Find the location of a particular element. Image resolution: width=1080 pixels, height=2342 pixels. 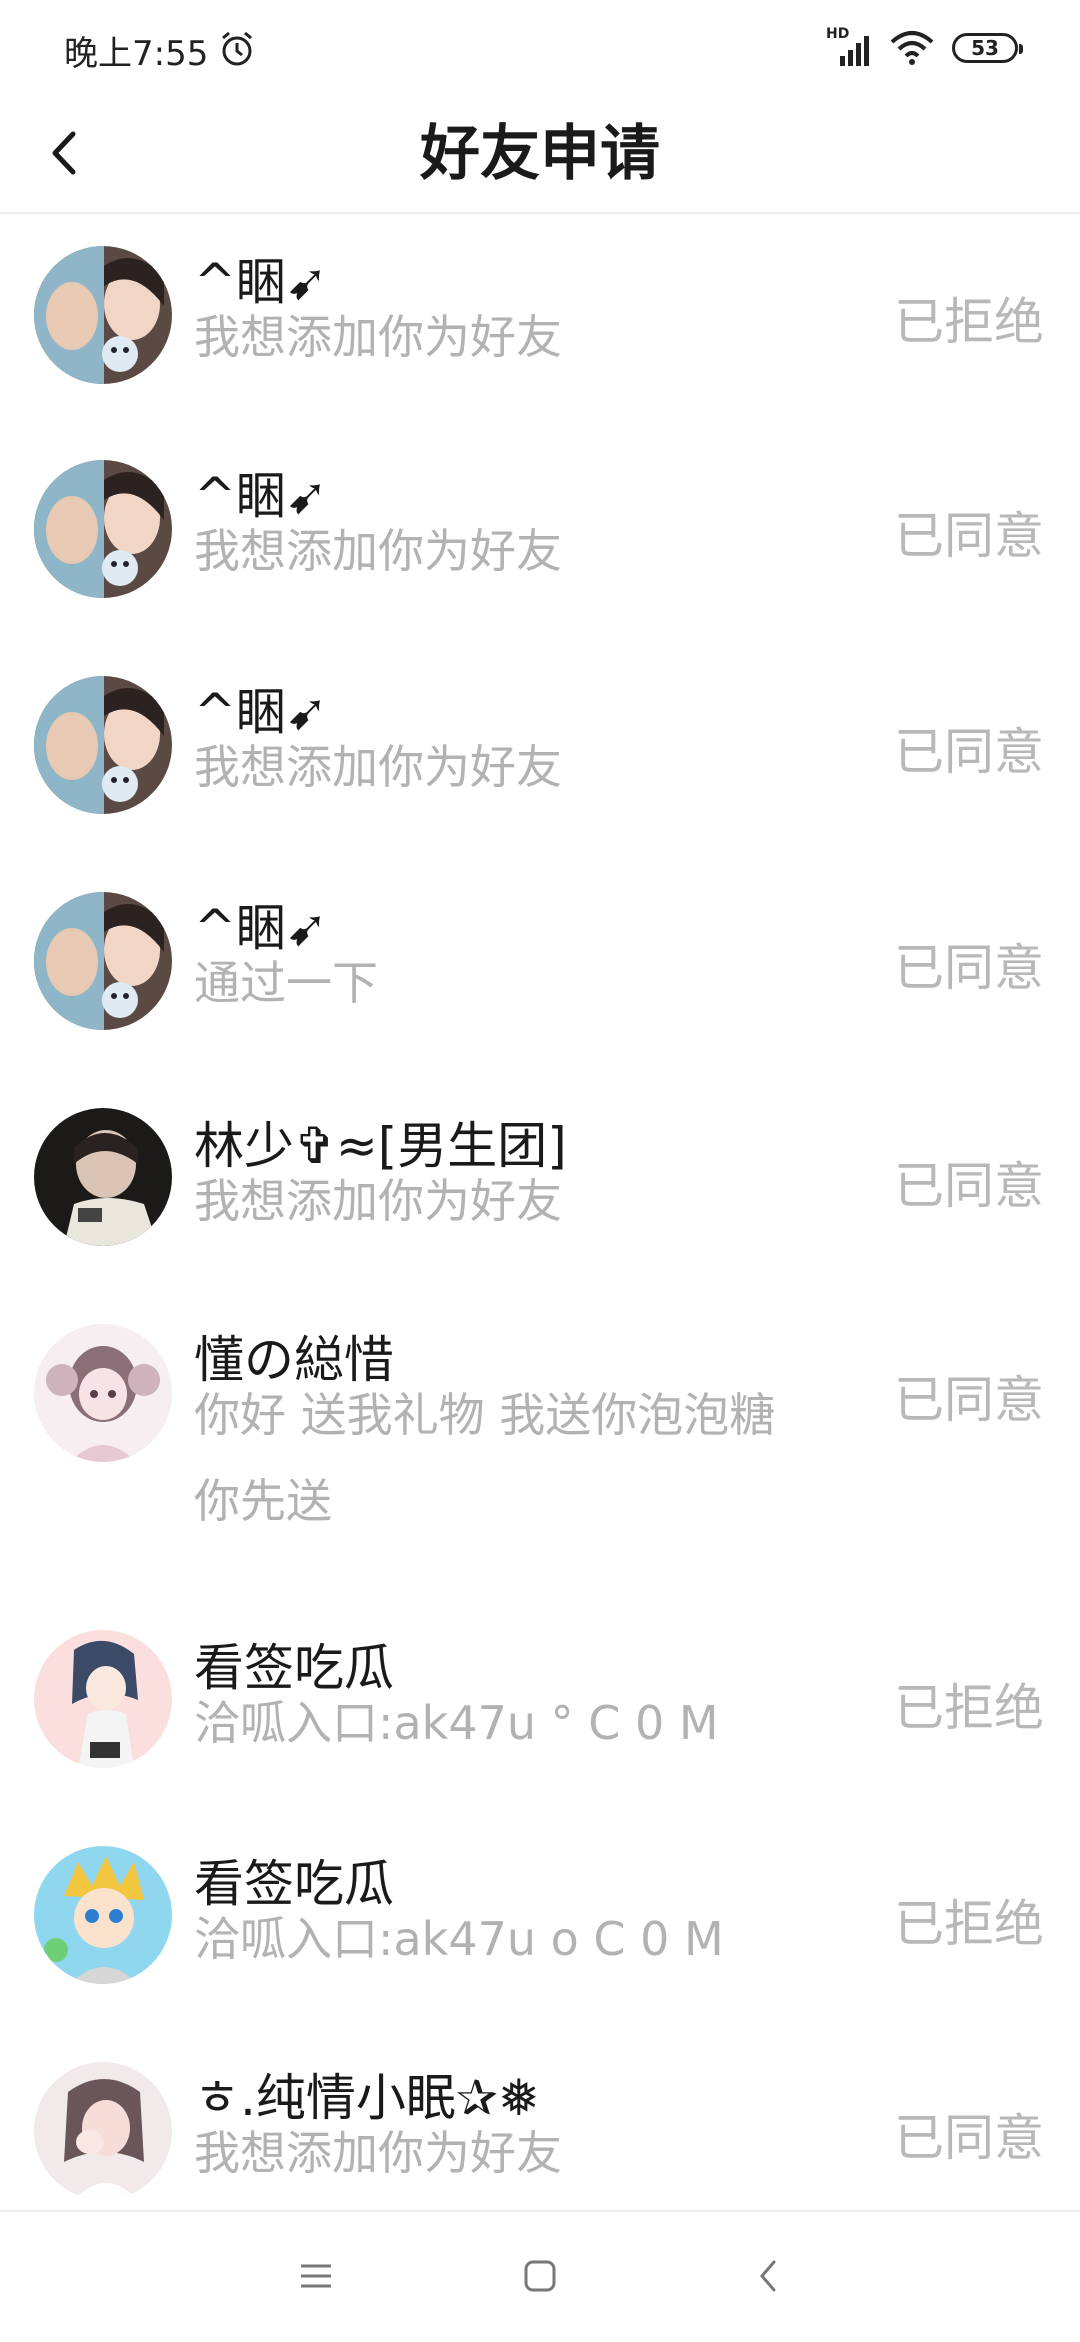

status-icons: HD 53 is located at coordinates (924, 47).